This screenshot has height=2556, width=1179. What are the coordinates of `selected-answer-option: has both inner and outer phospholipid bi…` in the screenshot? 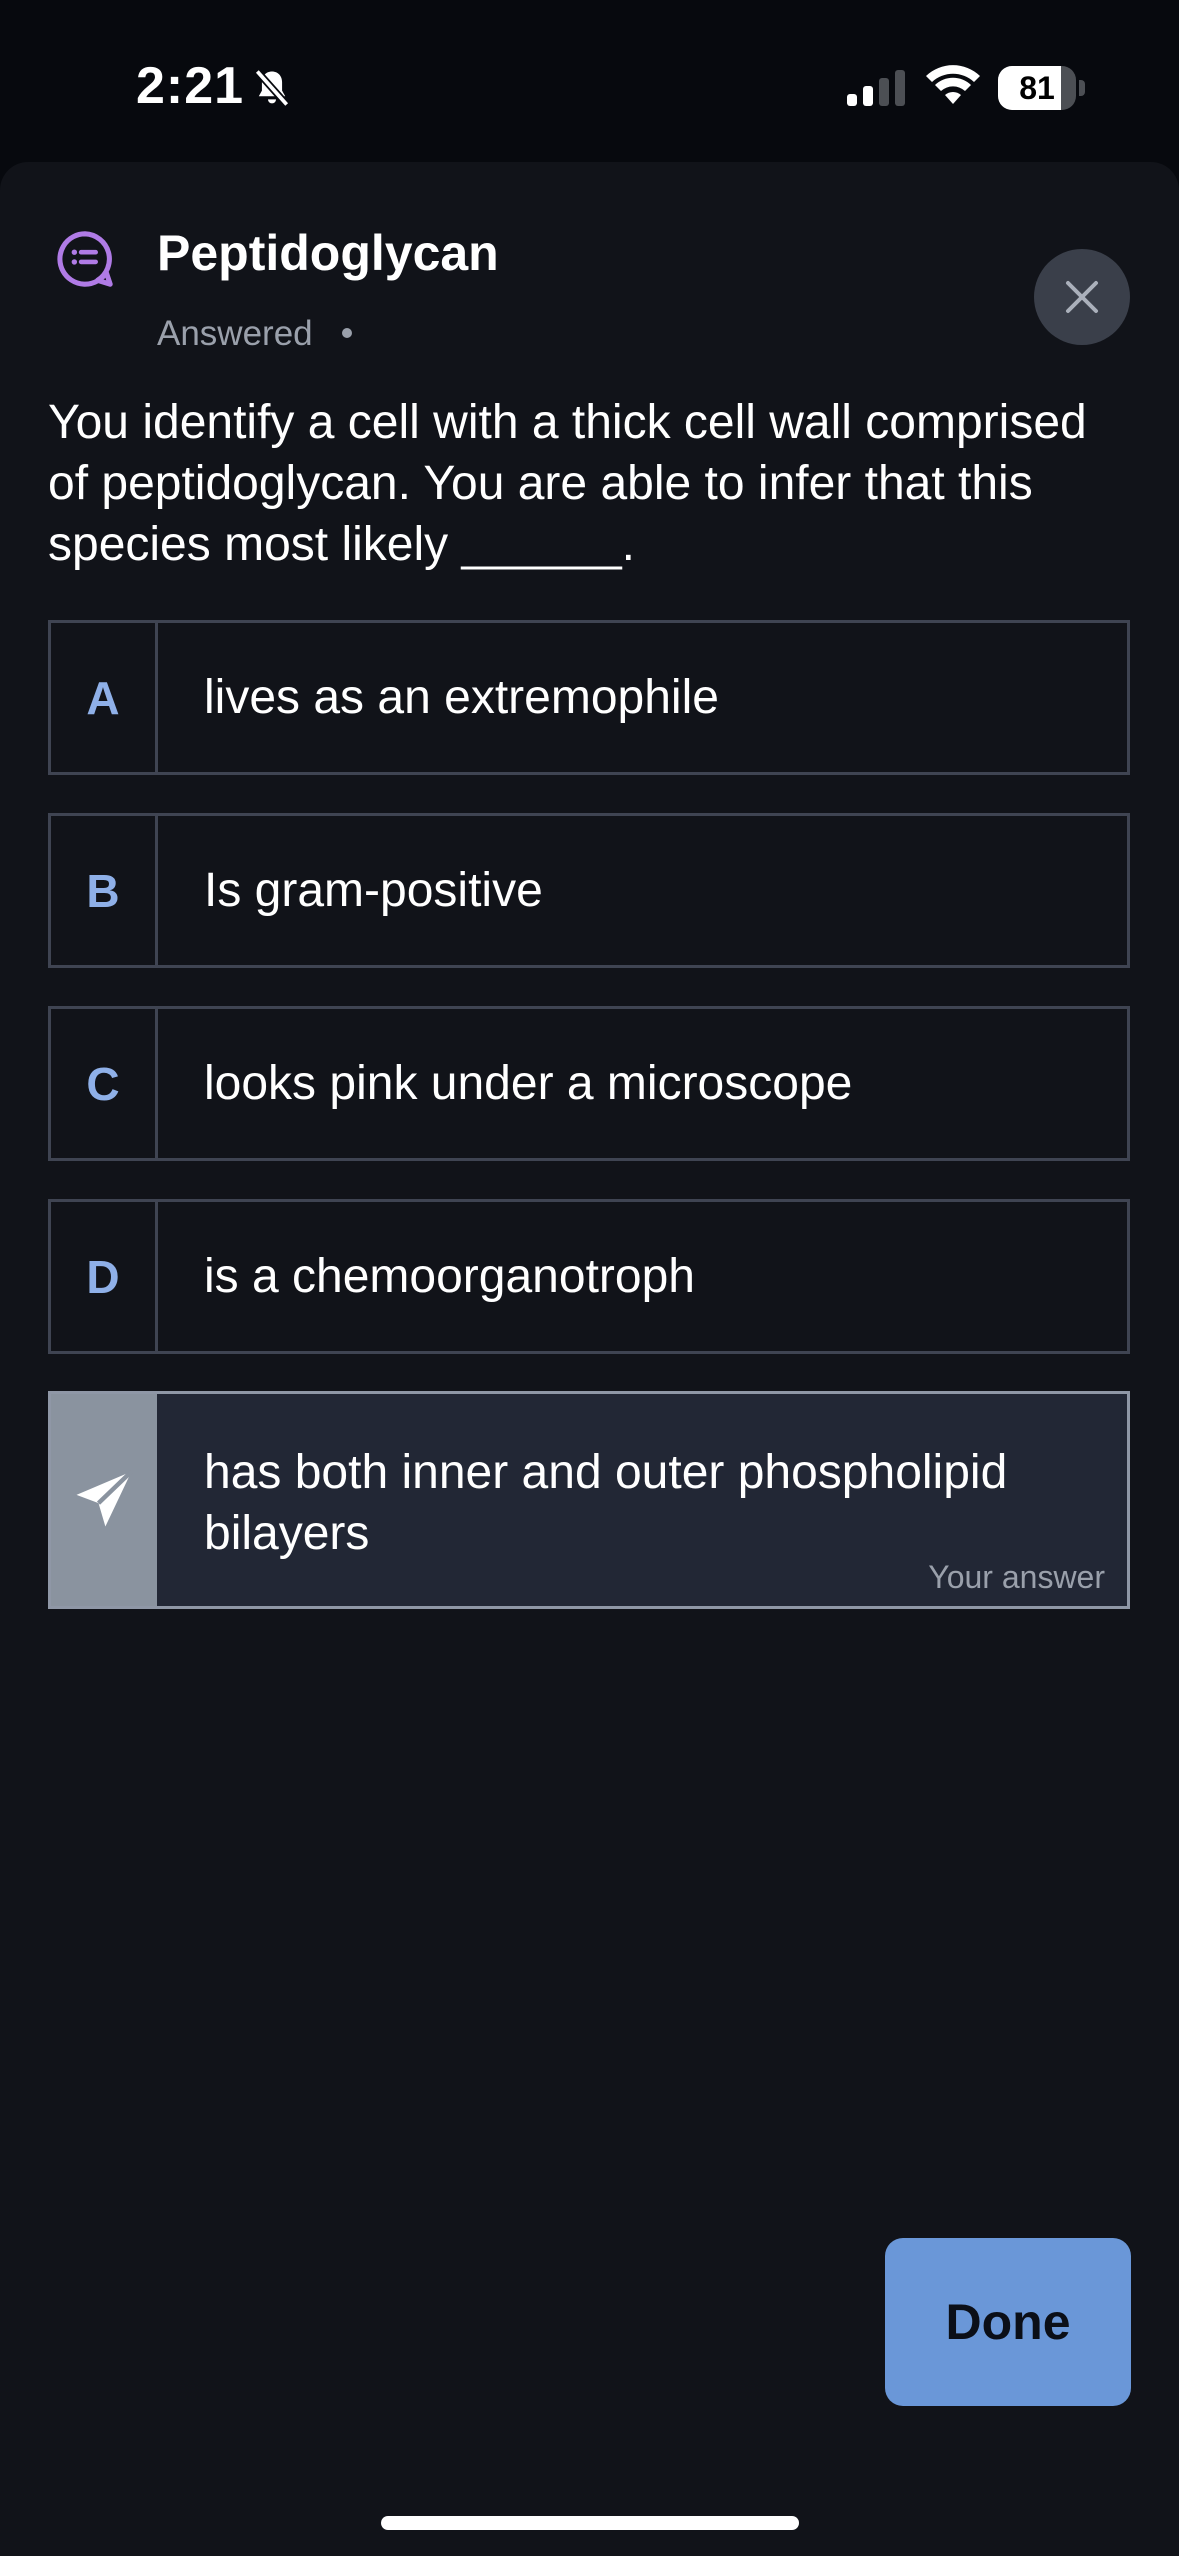 It's located at (589, 1500).